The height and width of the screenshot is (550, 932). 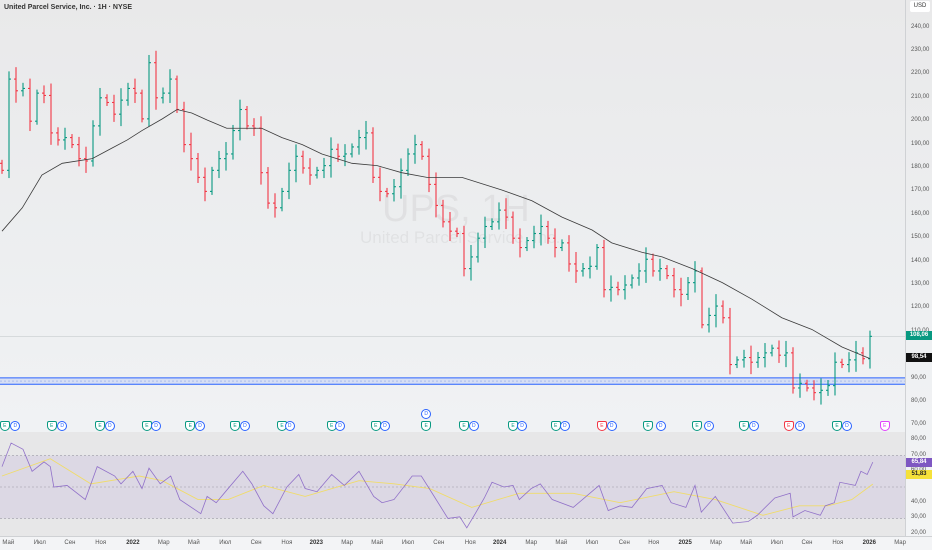 What do you see at coordinates (919, 517) in the screenshot?
I see `rsi-tick: 30,00` at bounding box center [919, 517].